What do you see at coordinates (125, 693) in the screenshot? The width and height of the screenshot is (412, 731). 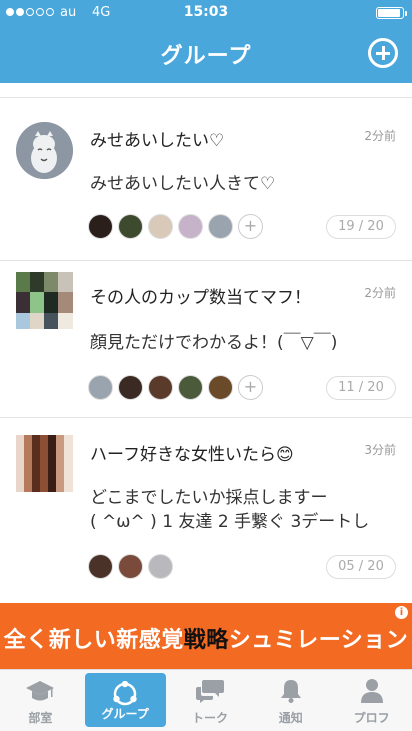 I see `group-nodes-icon` at bounding box center [125, 693].